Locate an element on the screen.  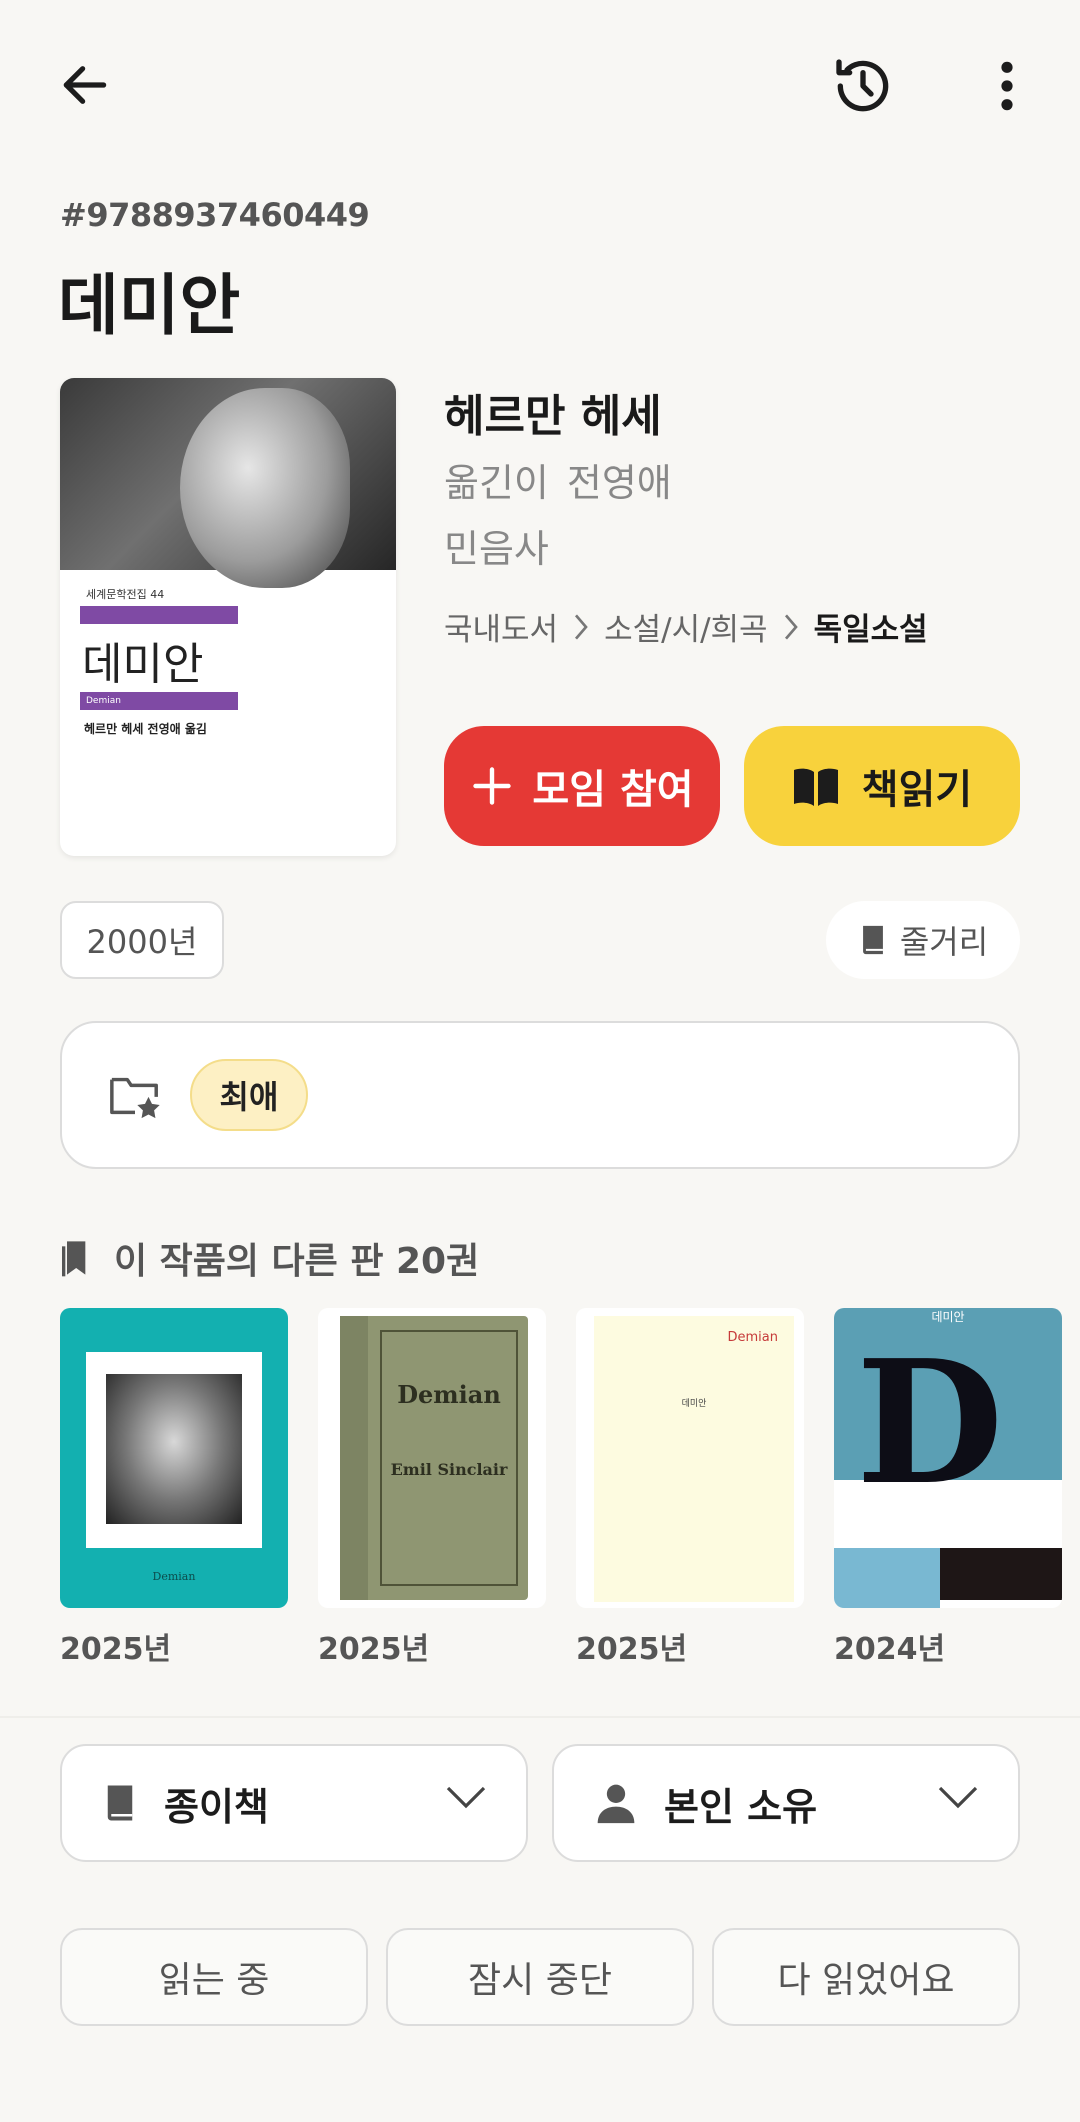
more-options-button is located at coordinates (1007, 86).